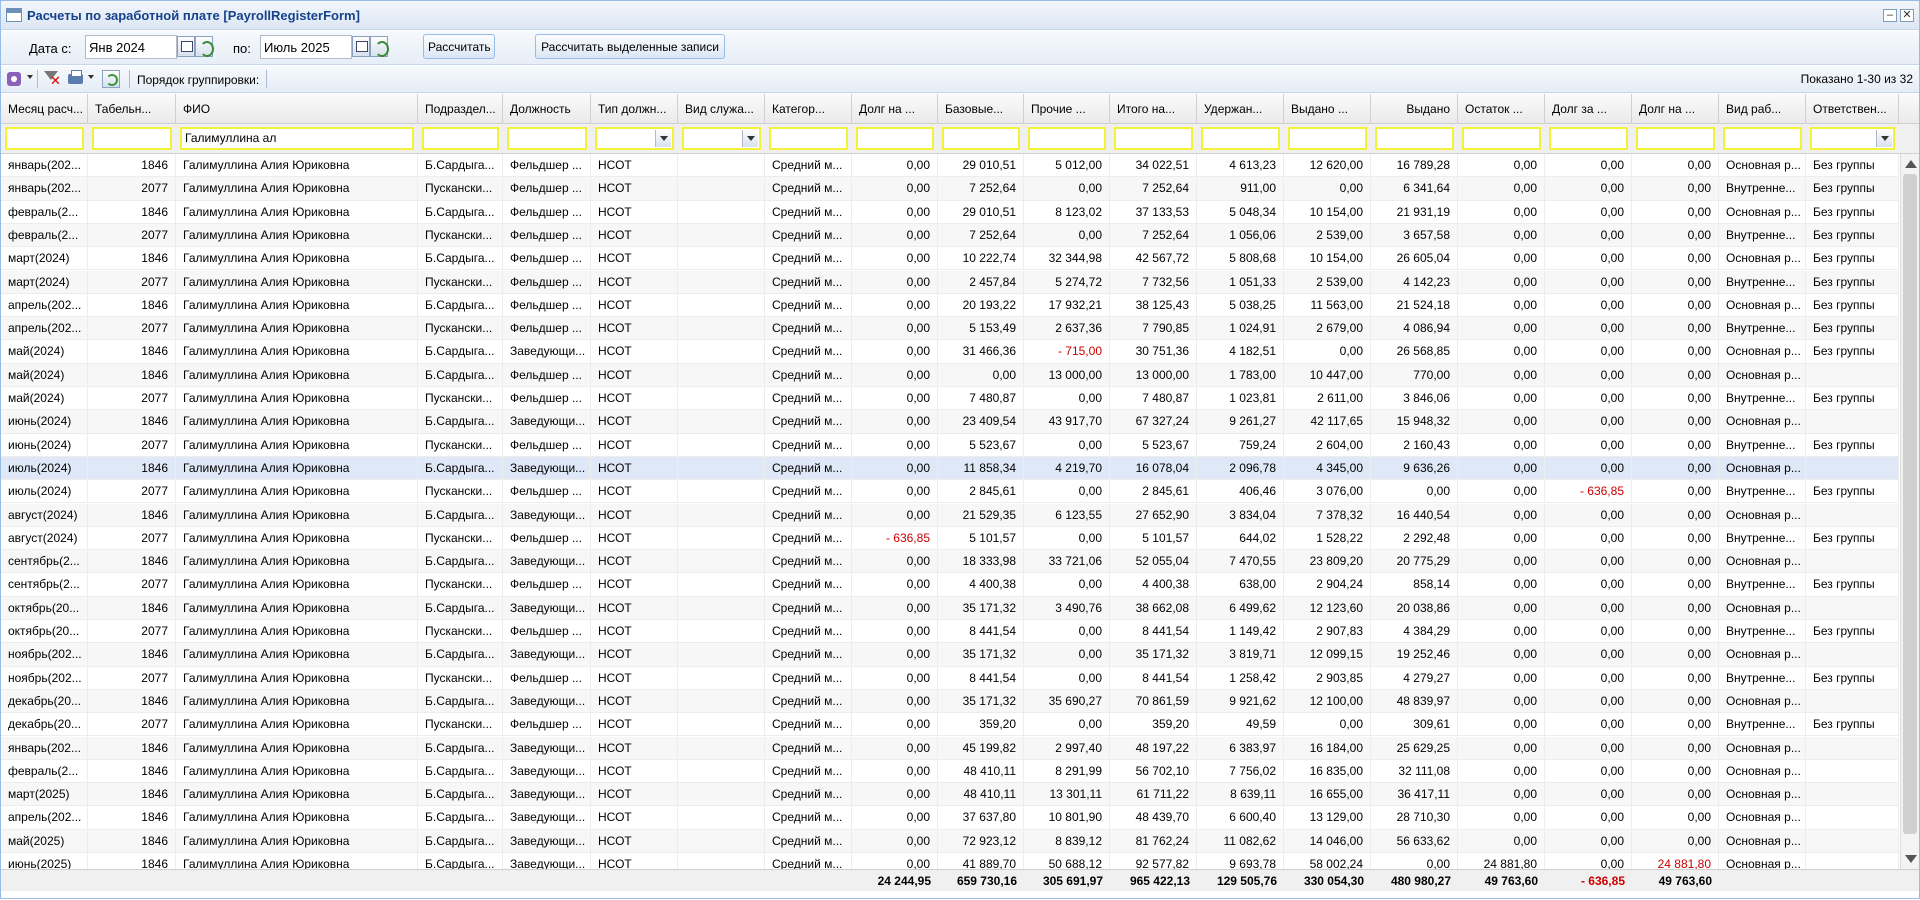 The width and height of the screenshot is (1920, 900). What do you see at coordinates (131, 47) in the screenshot?
I see `date-from-input: Янв 2024` at bounding box center [131, 47].